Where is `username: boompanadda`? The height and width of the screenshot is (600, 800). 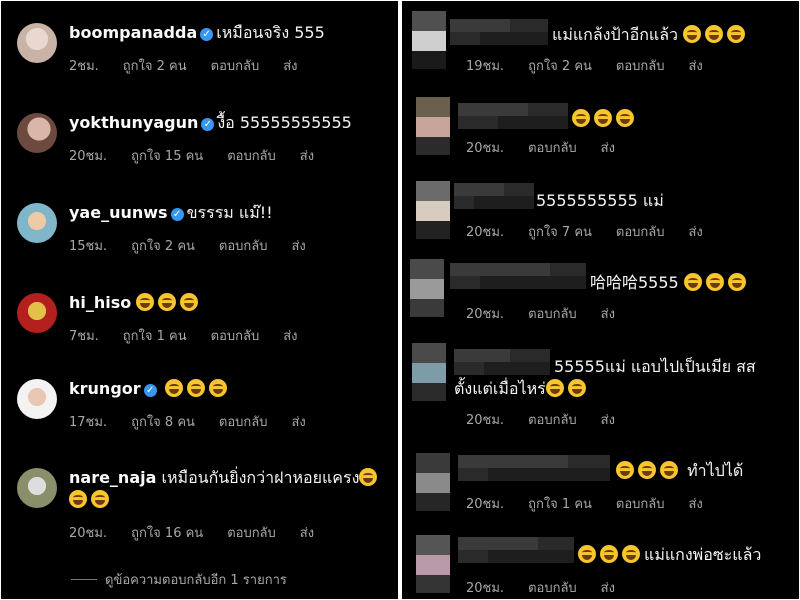
username: boompanadda is located at coordinates (133, 32).